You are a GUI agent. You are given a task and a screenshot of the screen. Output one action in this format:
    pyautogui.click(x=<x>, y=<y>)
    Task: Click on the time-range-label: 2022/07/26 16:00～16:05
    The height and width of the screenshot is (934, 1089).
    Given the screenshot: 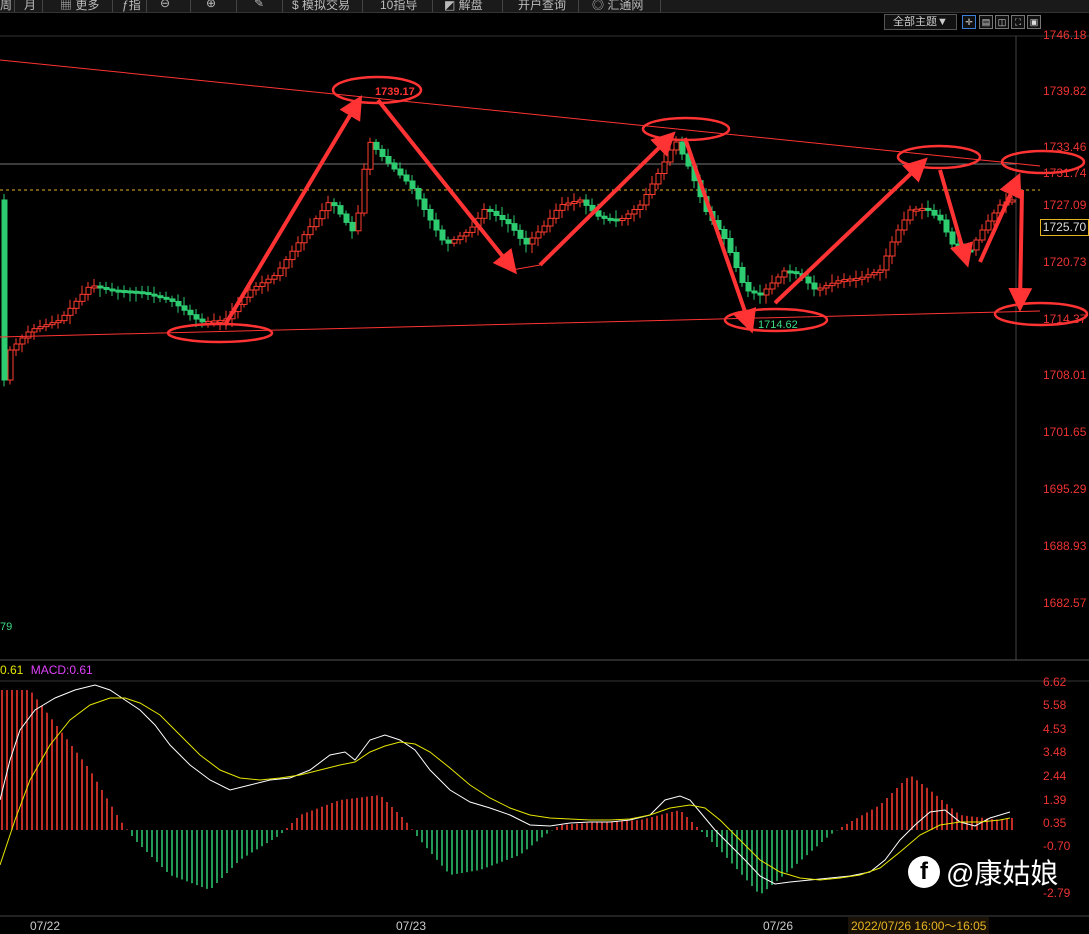 What is the action you would take?
    pyautogui.click(x=919, y=925)
    